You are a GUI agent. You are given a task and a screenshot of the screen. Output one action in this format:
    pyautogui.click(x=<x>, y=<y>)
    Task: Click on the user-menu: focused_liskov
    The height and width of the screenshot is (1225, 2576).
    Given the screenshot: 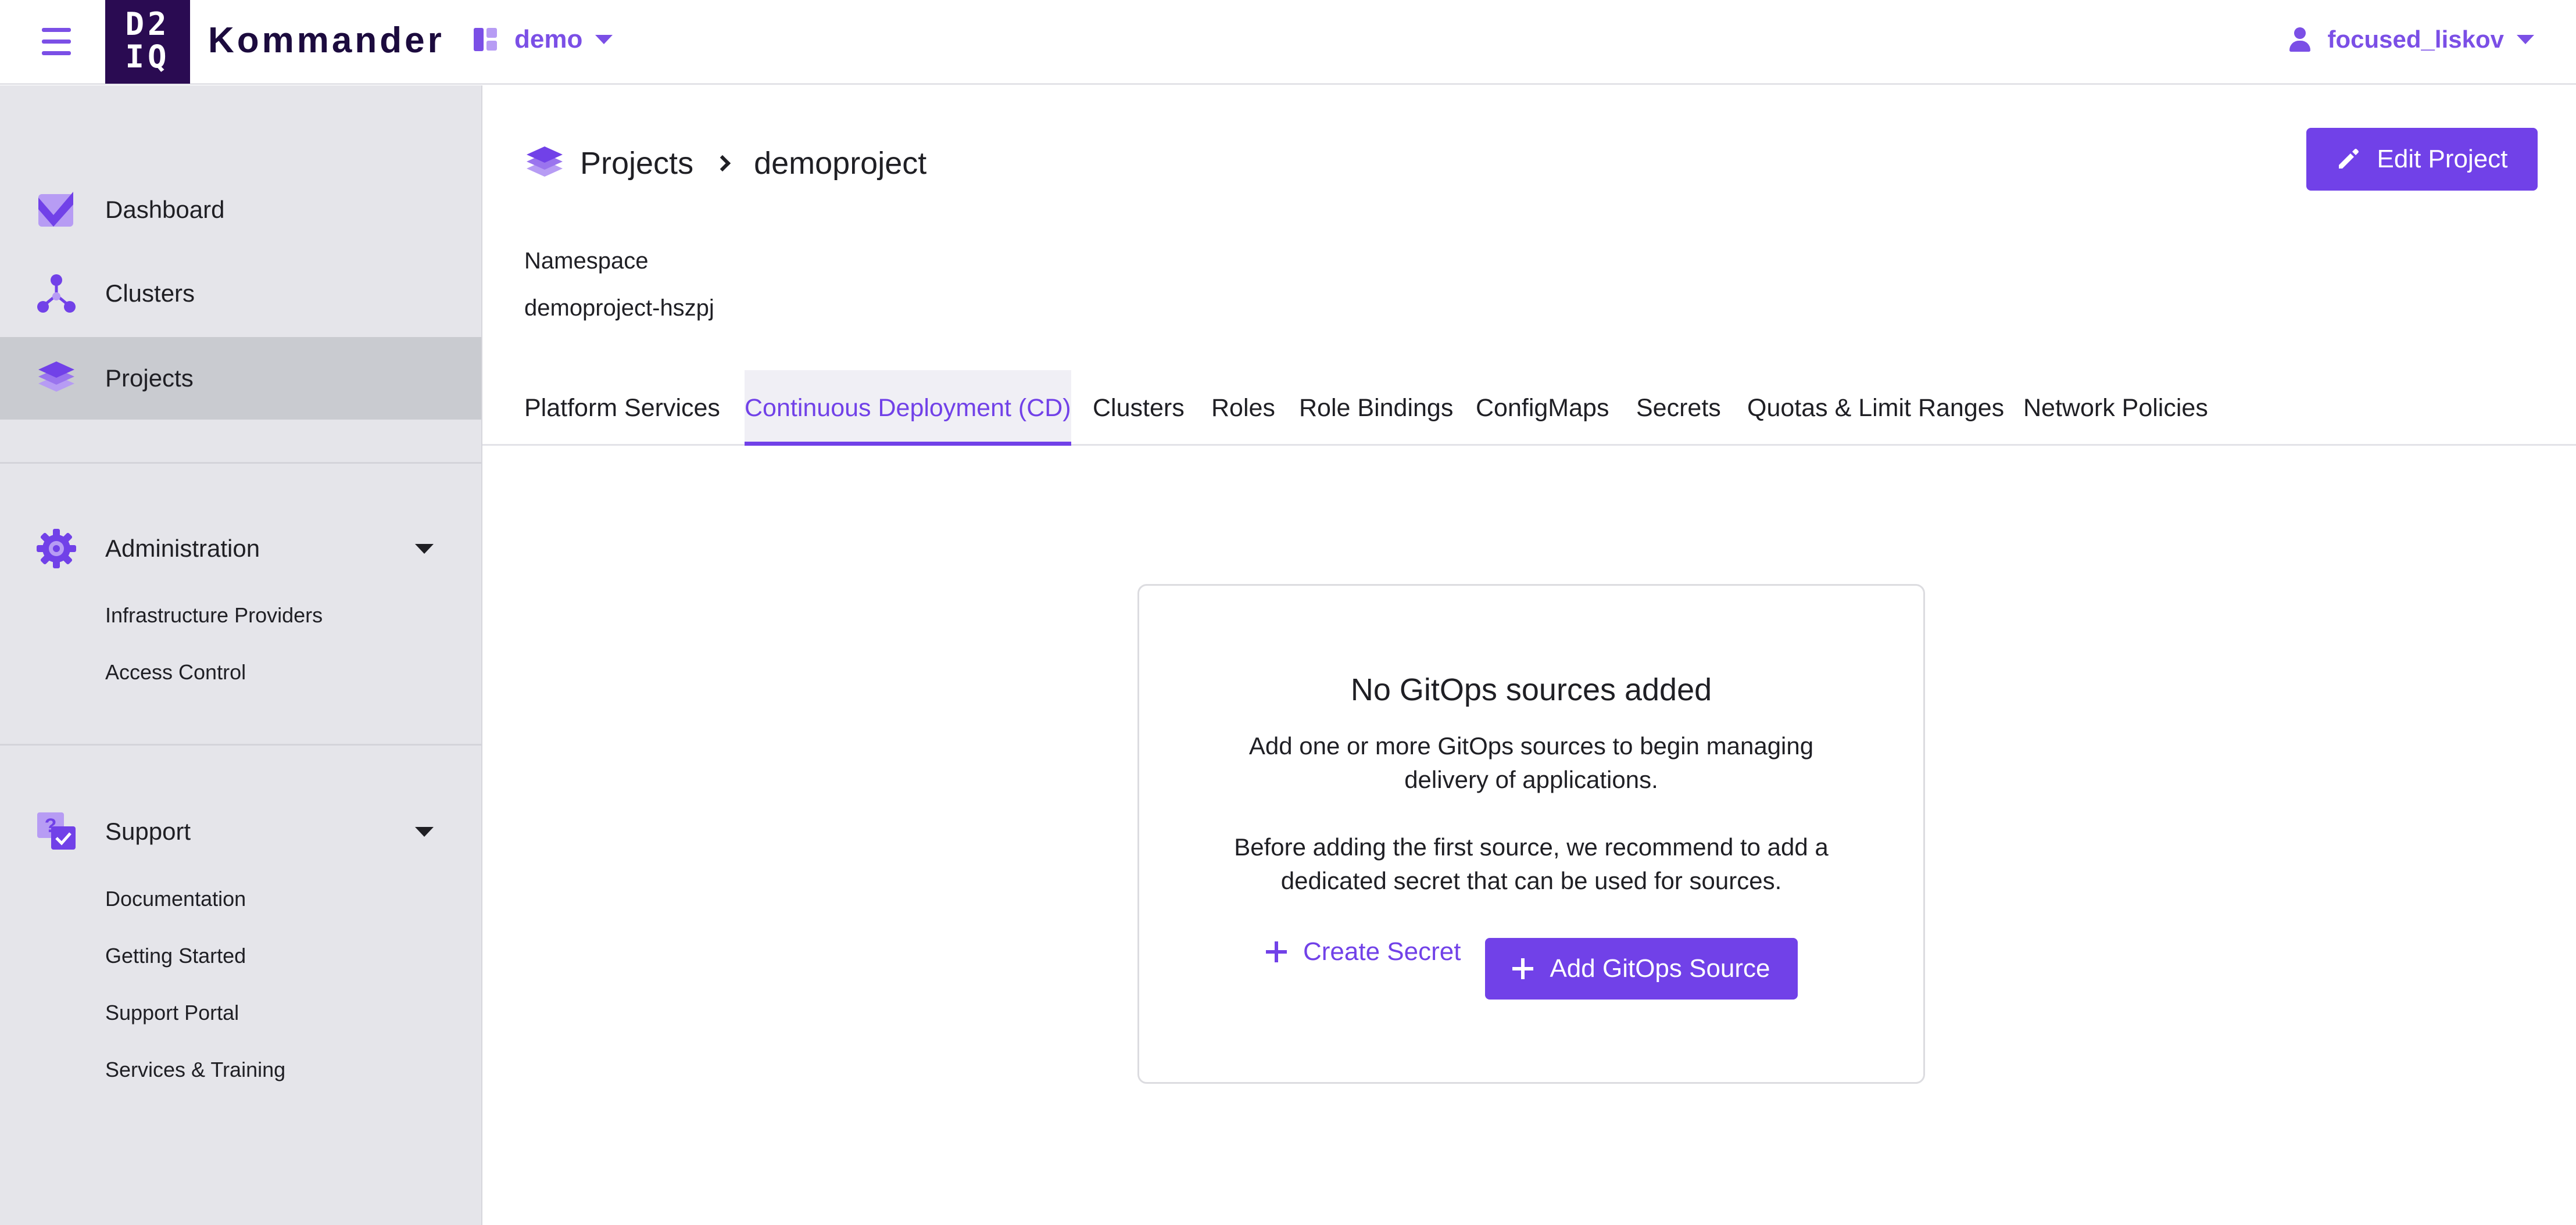 What is the action you would take?
    pyautogui.click(x=2411, y=40)
    